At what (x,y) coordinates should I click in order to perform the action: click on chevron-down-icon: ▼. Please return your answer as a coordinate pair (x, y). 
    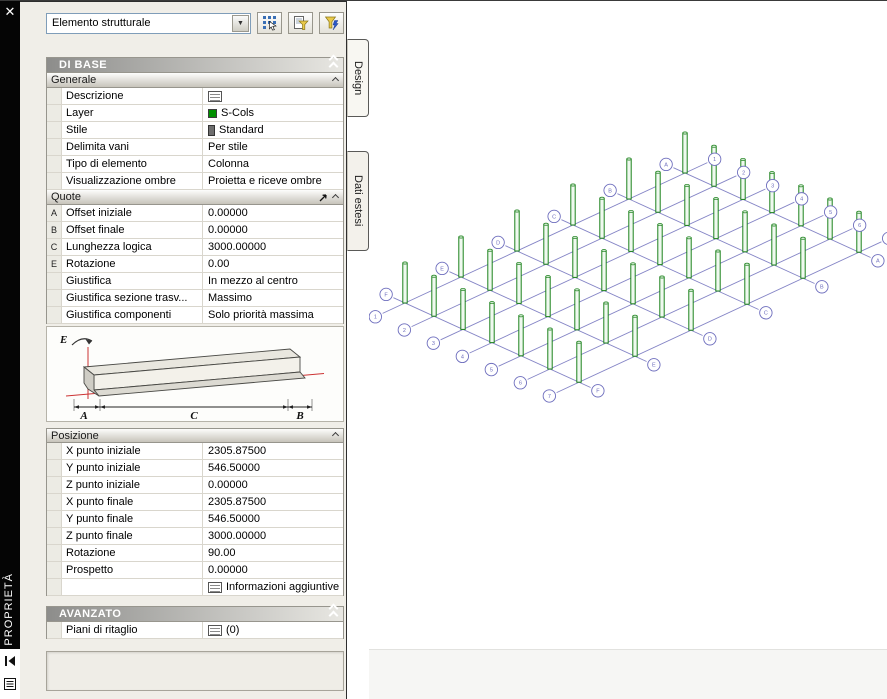
    Looking at the image, I should click on (240, 23).